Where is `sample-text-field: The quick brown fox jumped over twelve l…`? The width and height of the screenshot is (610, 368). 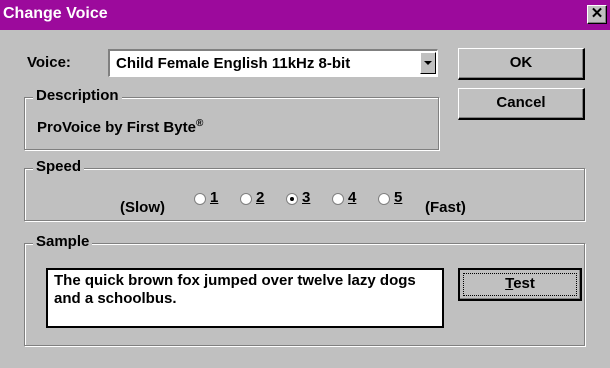
sample-text-field: The quick brown fox jumped over twelve l… is located at coordinates (245, 298).